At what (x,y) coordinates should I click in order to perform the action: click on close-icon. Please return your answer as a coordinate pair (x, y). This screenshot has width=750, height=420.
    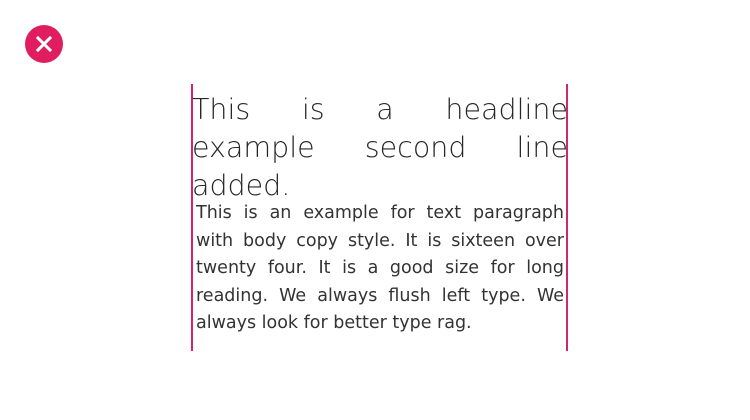
    Looking at the image, I should click on (44, 44).